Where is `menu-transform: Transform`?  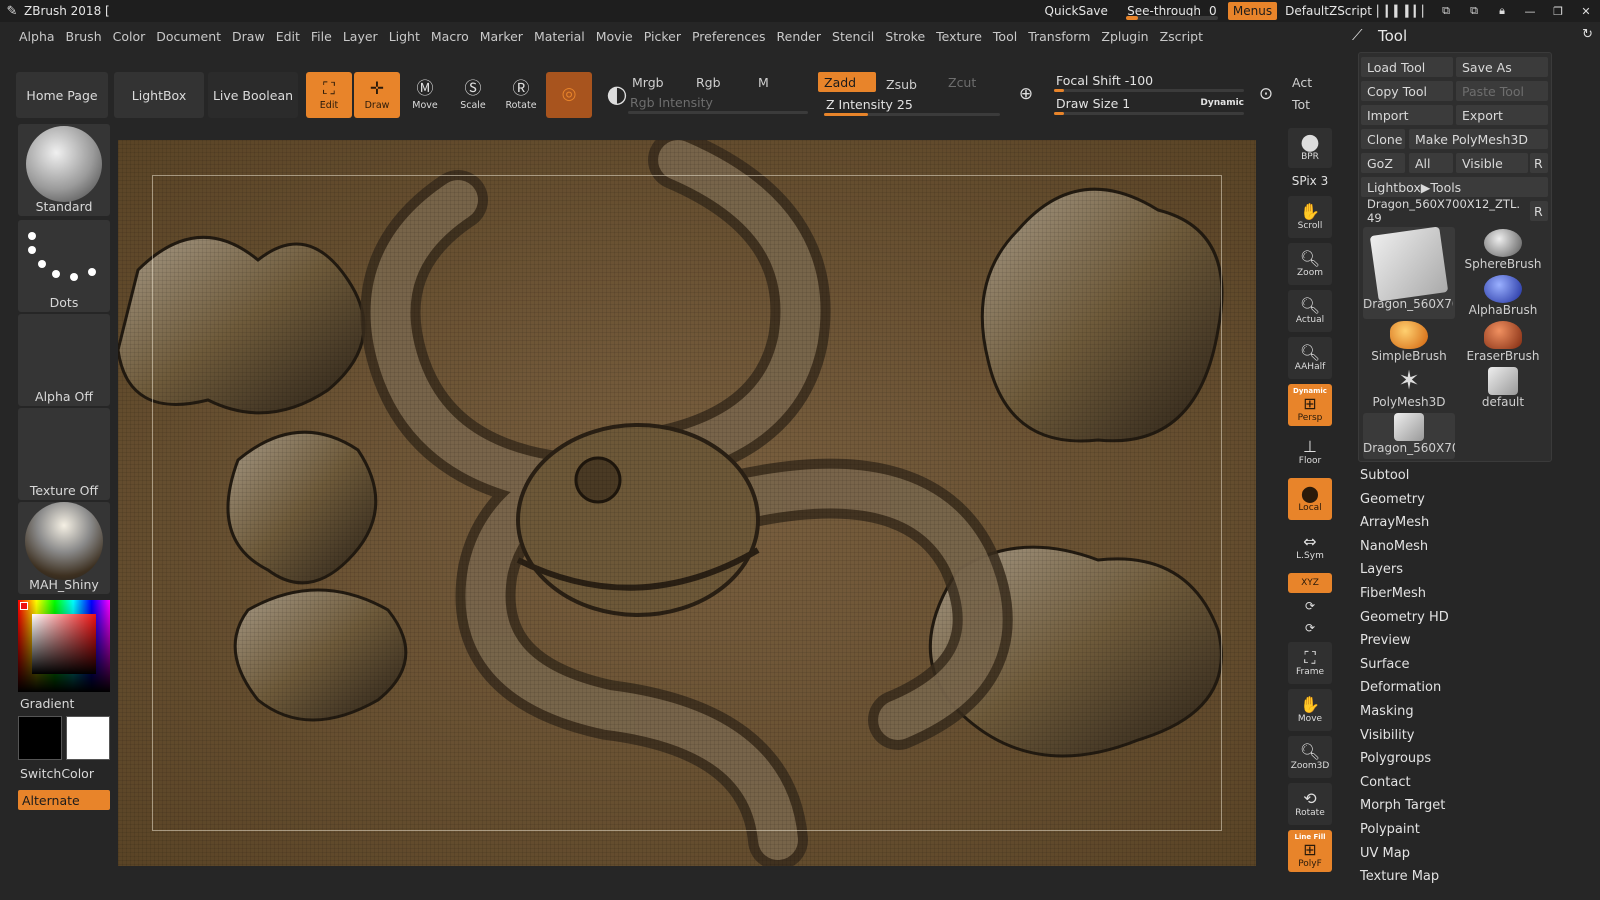 menu-transform: Transform is located at coordinates (1059, 36).